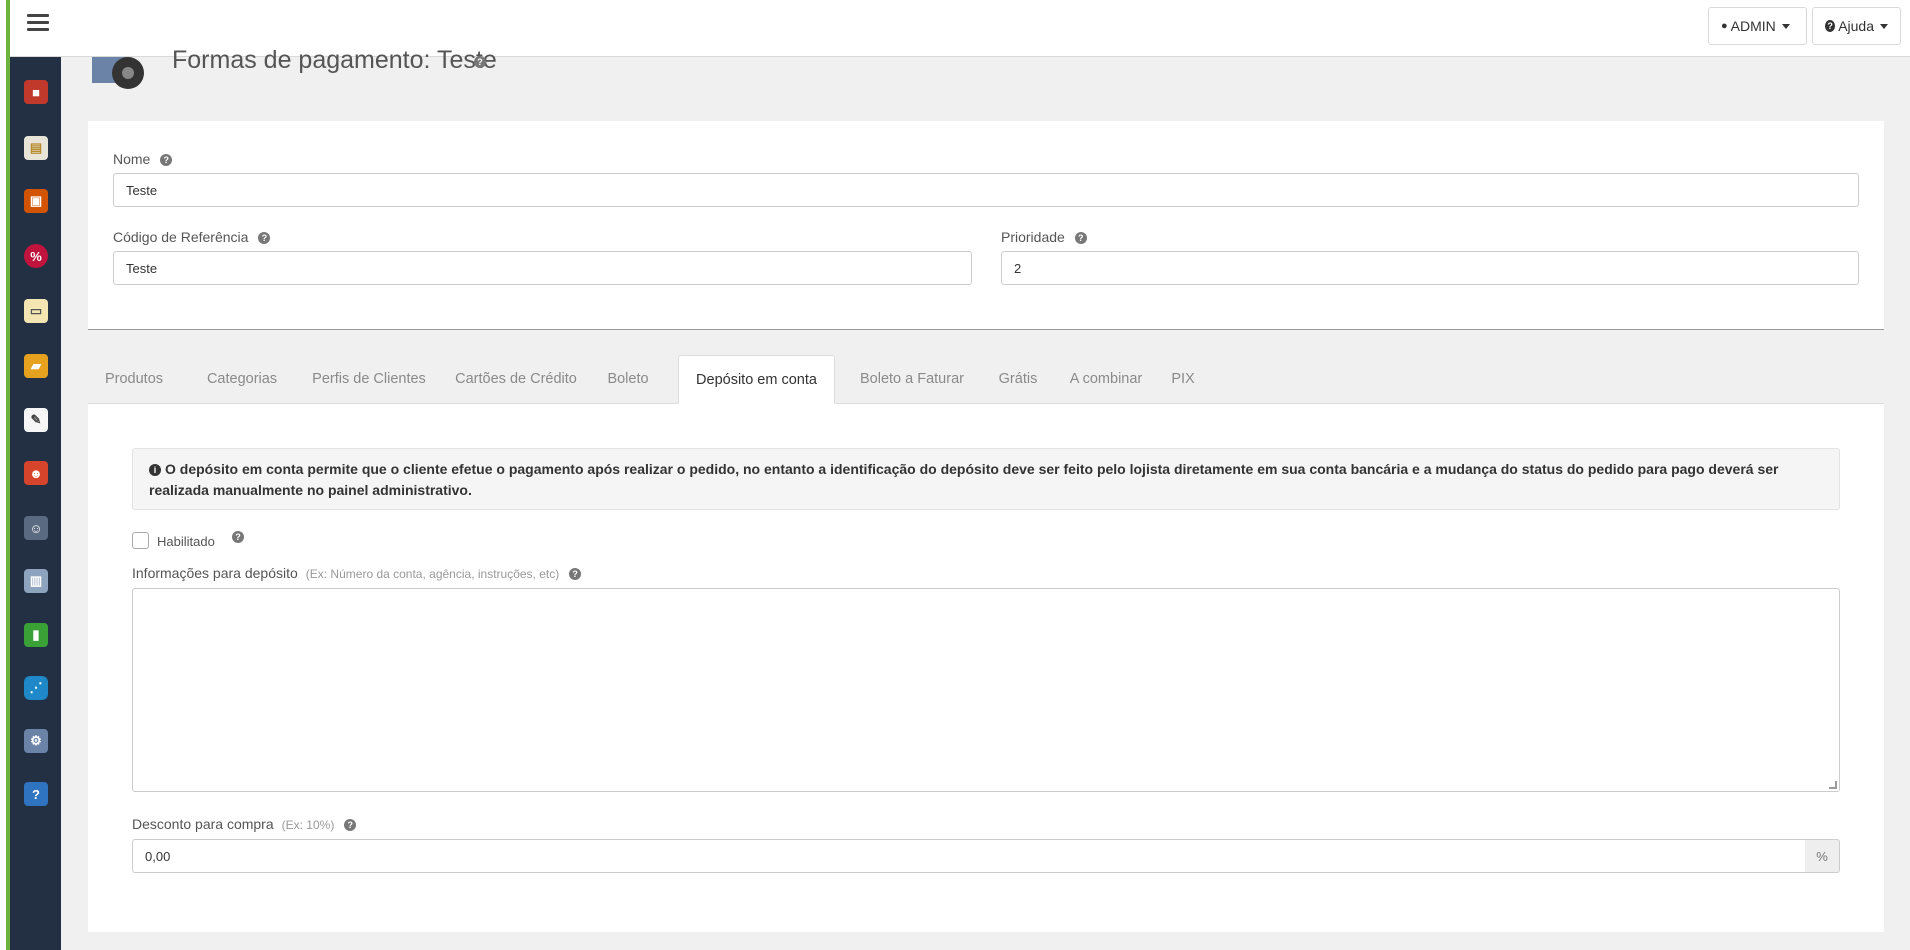 This screenshot has width=1910, height=950. I want to click on desconto-input: 0,00, so click(969, 856).